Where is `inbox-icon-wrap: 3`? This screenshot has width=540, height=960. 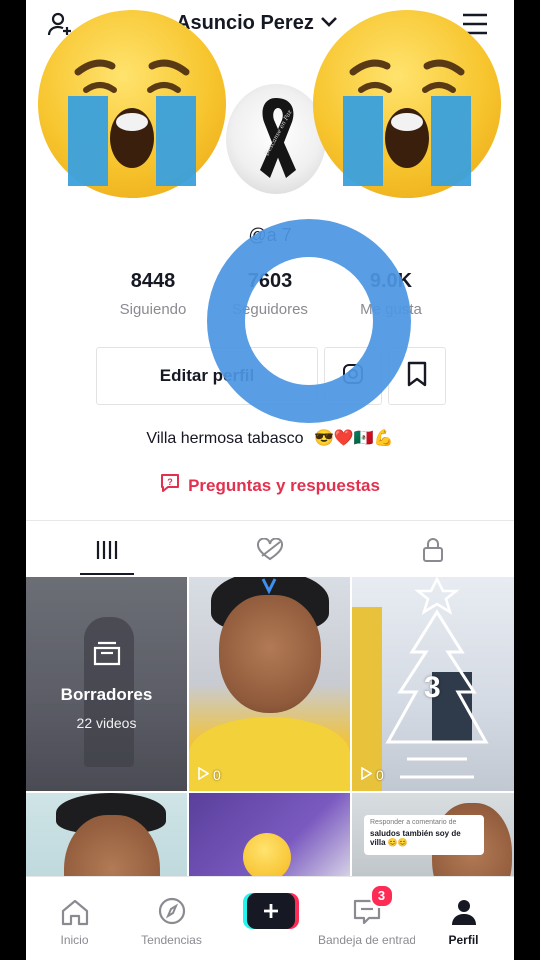
inbox-icon-wrap: 3 is located at coordinates (373, 906).